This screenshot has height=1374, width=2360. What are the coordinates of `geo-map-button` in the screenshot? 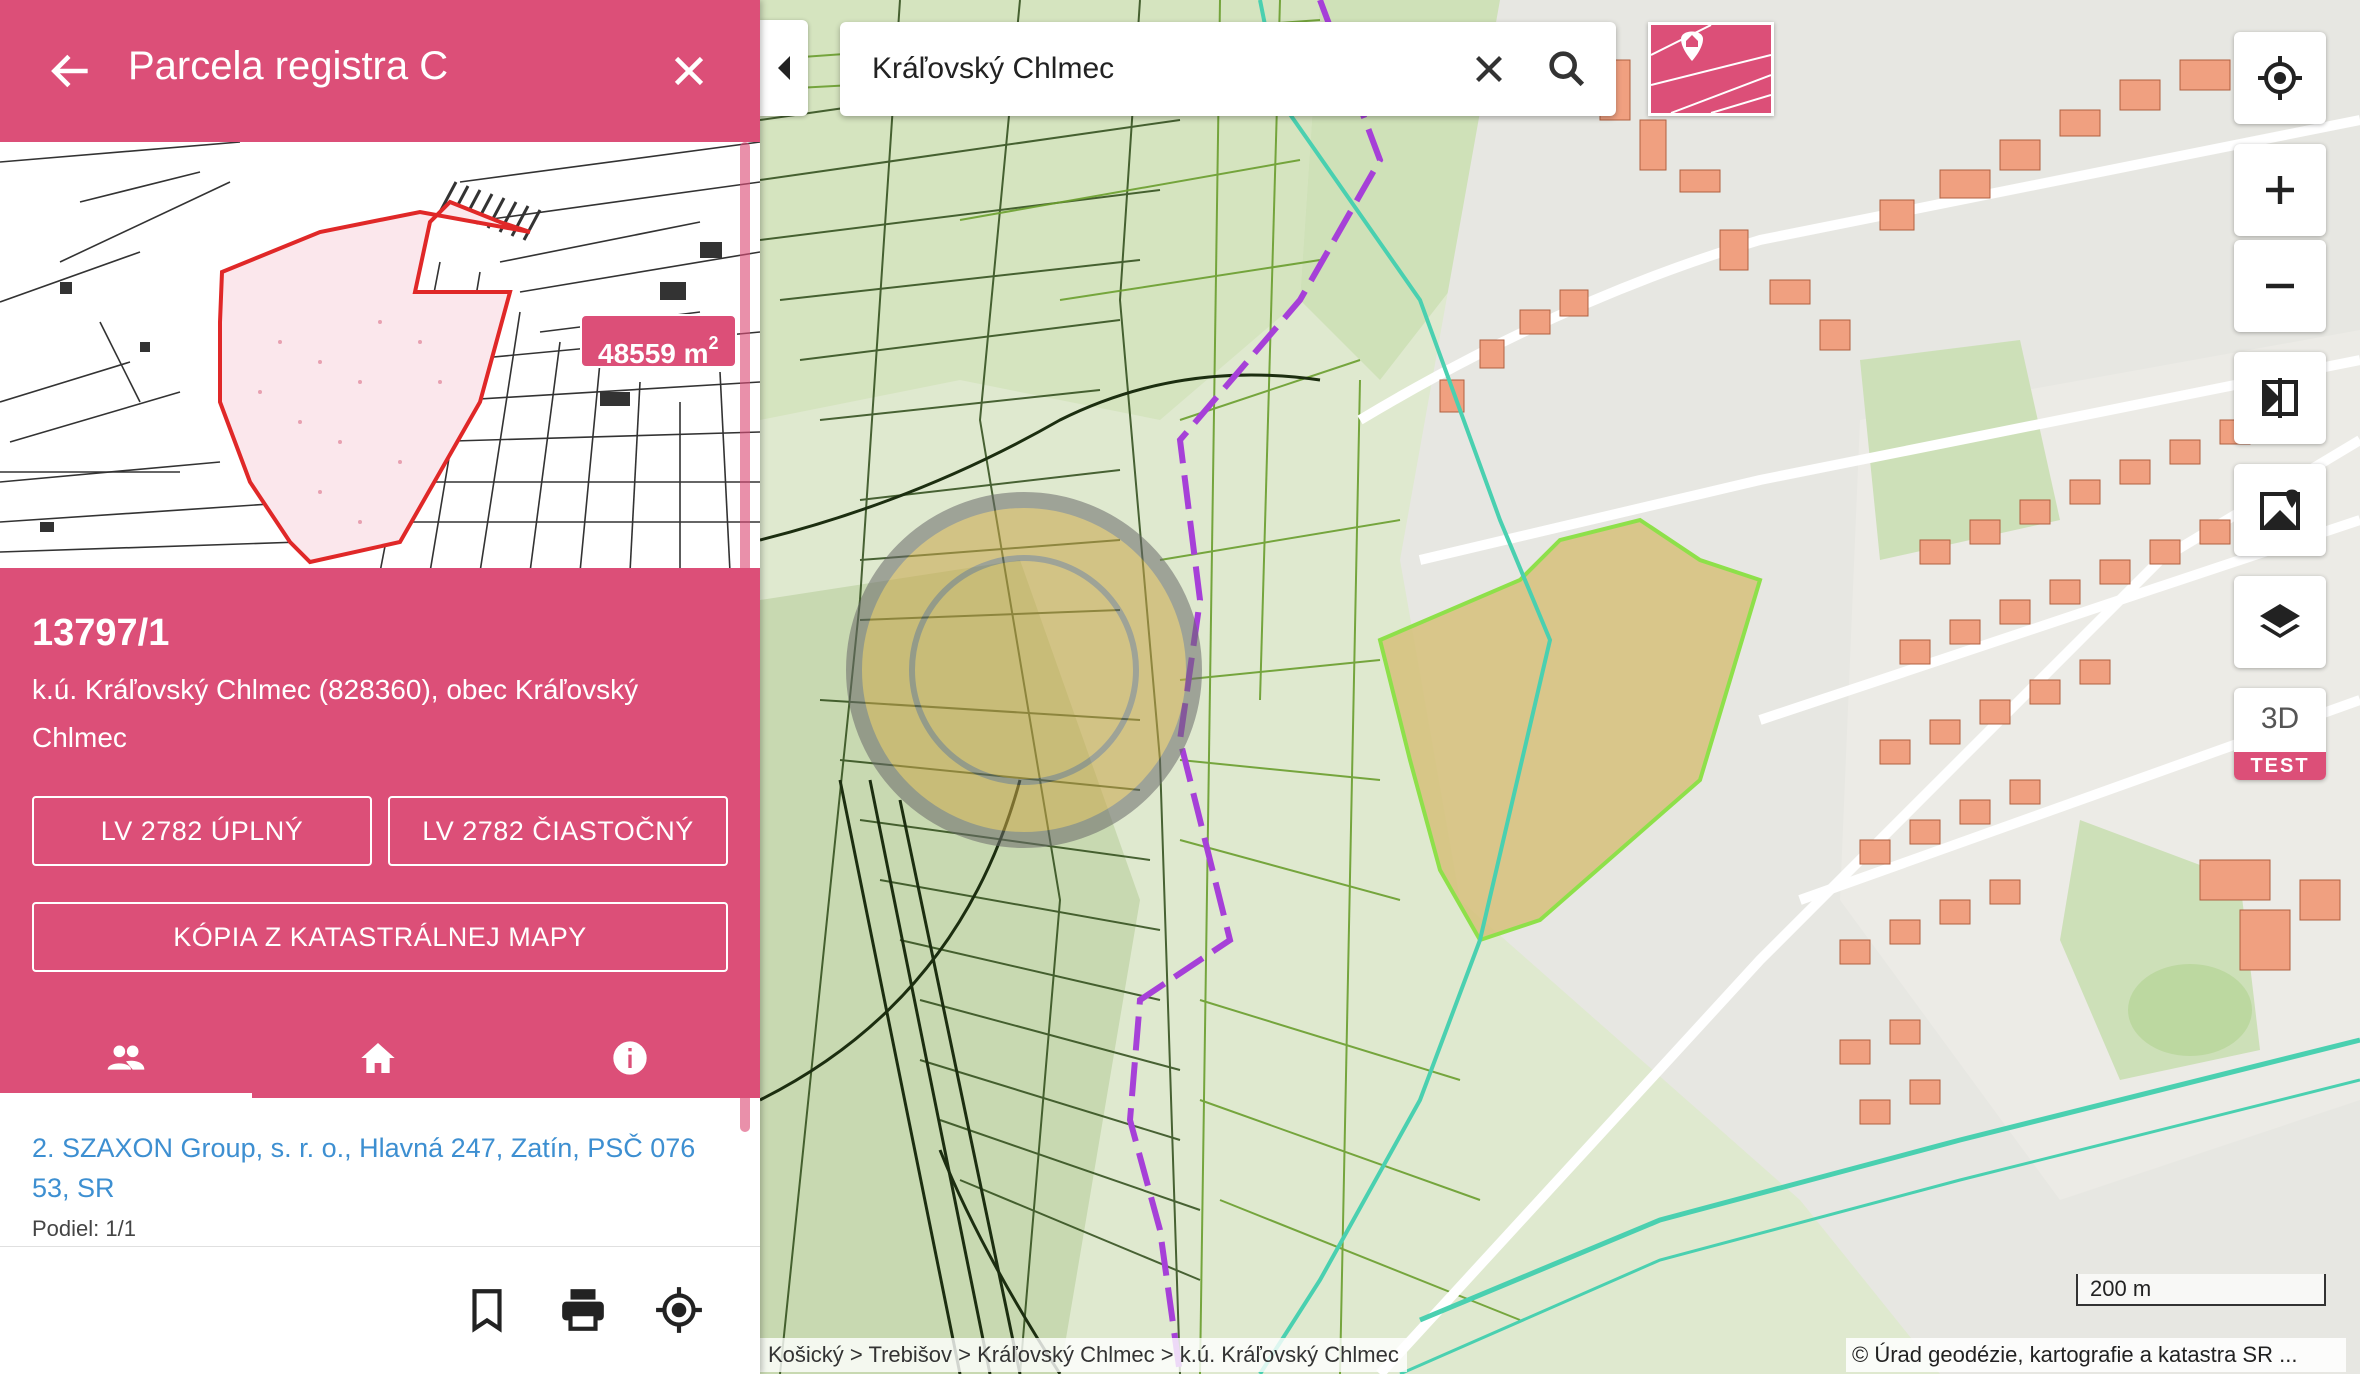 It's located at (2280, 510).